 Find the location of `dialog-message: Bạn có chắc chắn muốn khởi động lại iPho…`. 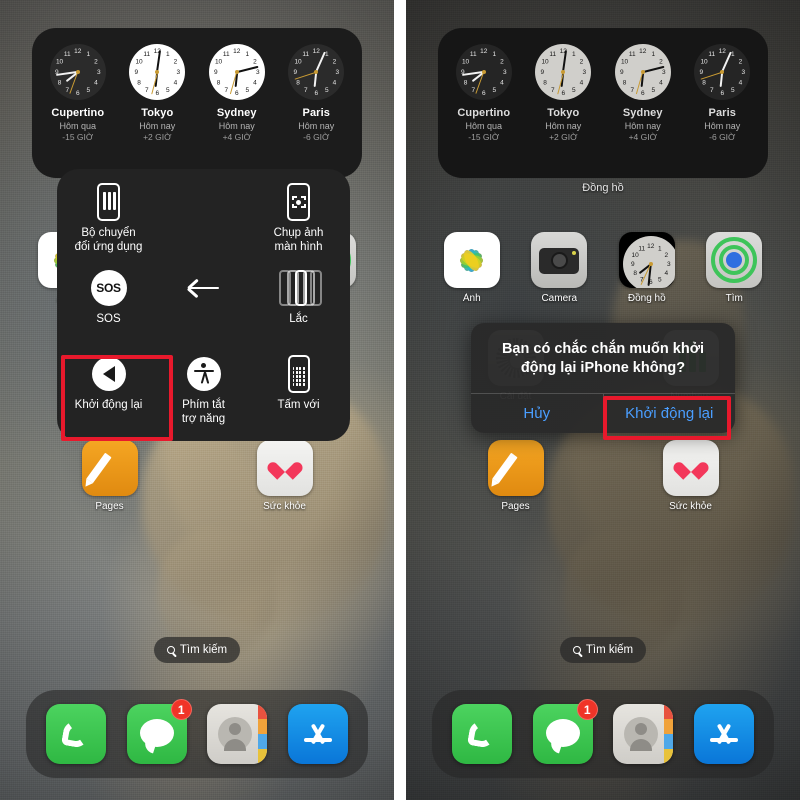

dialog-message: Bạn có chắc chắn muốn khởi động lại iPho… is located at coordinates (603, 358).